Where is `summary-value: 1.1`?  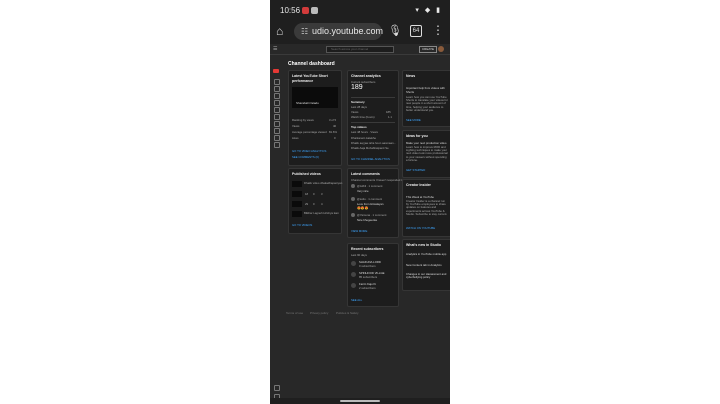 summary-value: 1.1 is located at coordinates (390, 117).